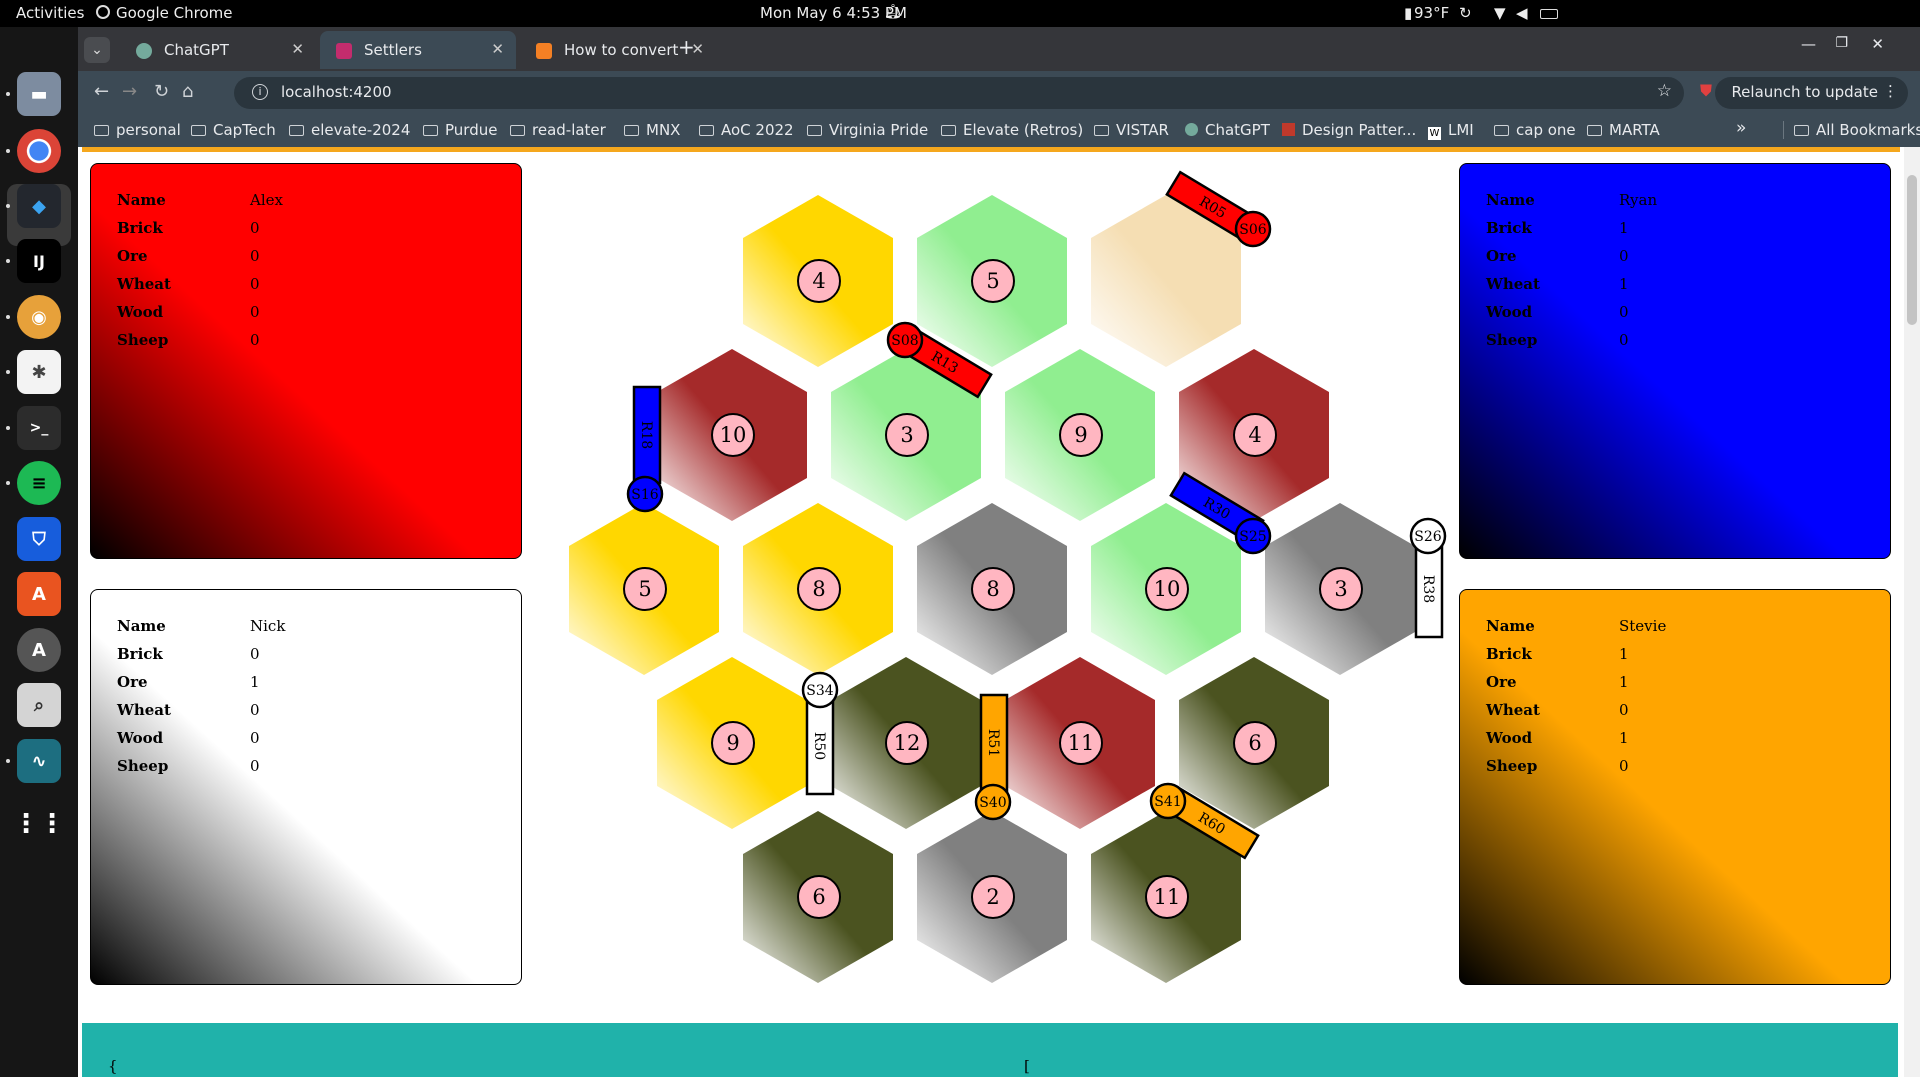  What do you see at coordinates (39, 594) in the screenshot?
I see `software-center-icon: A` at bounding box center [39, 594].